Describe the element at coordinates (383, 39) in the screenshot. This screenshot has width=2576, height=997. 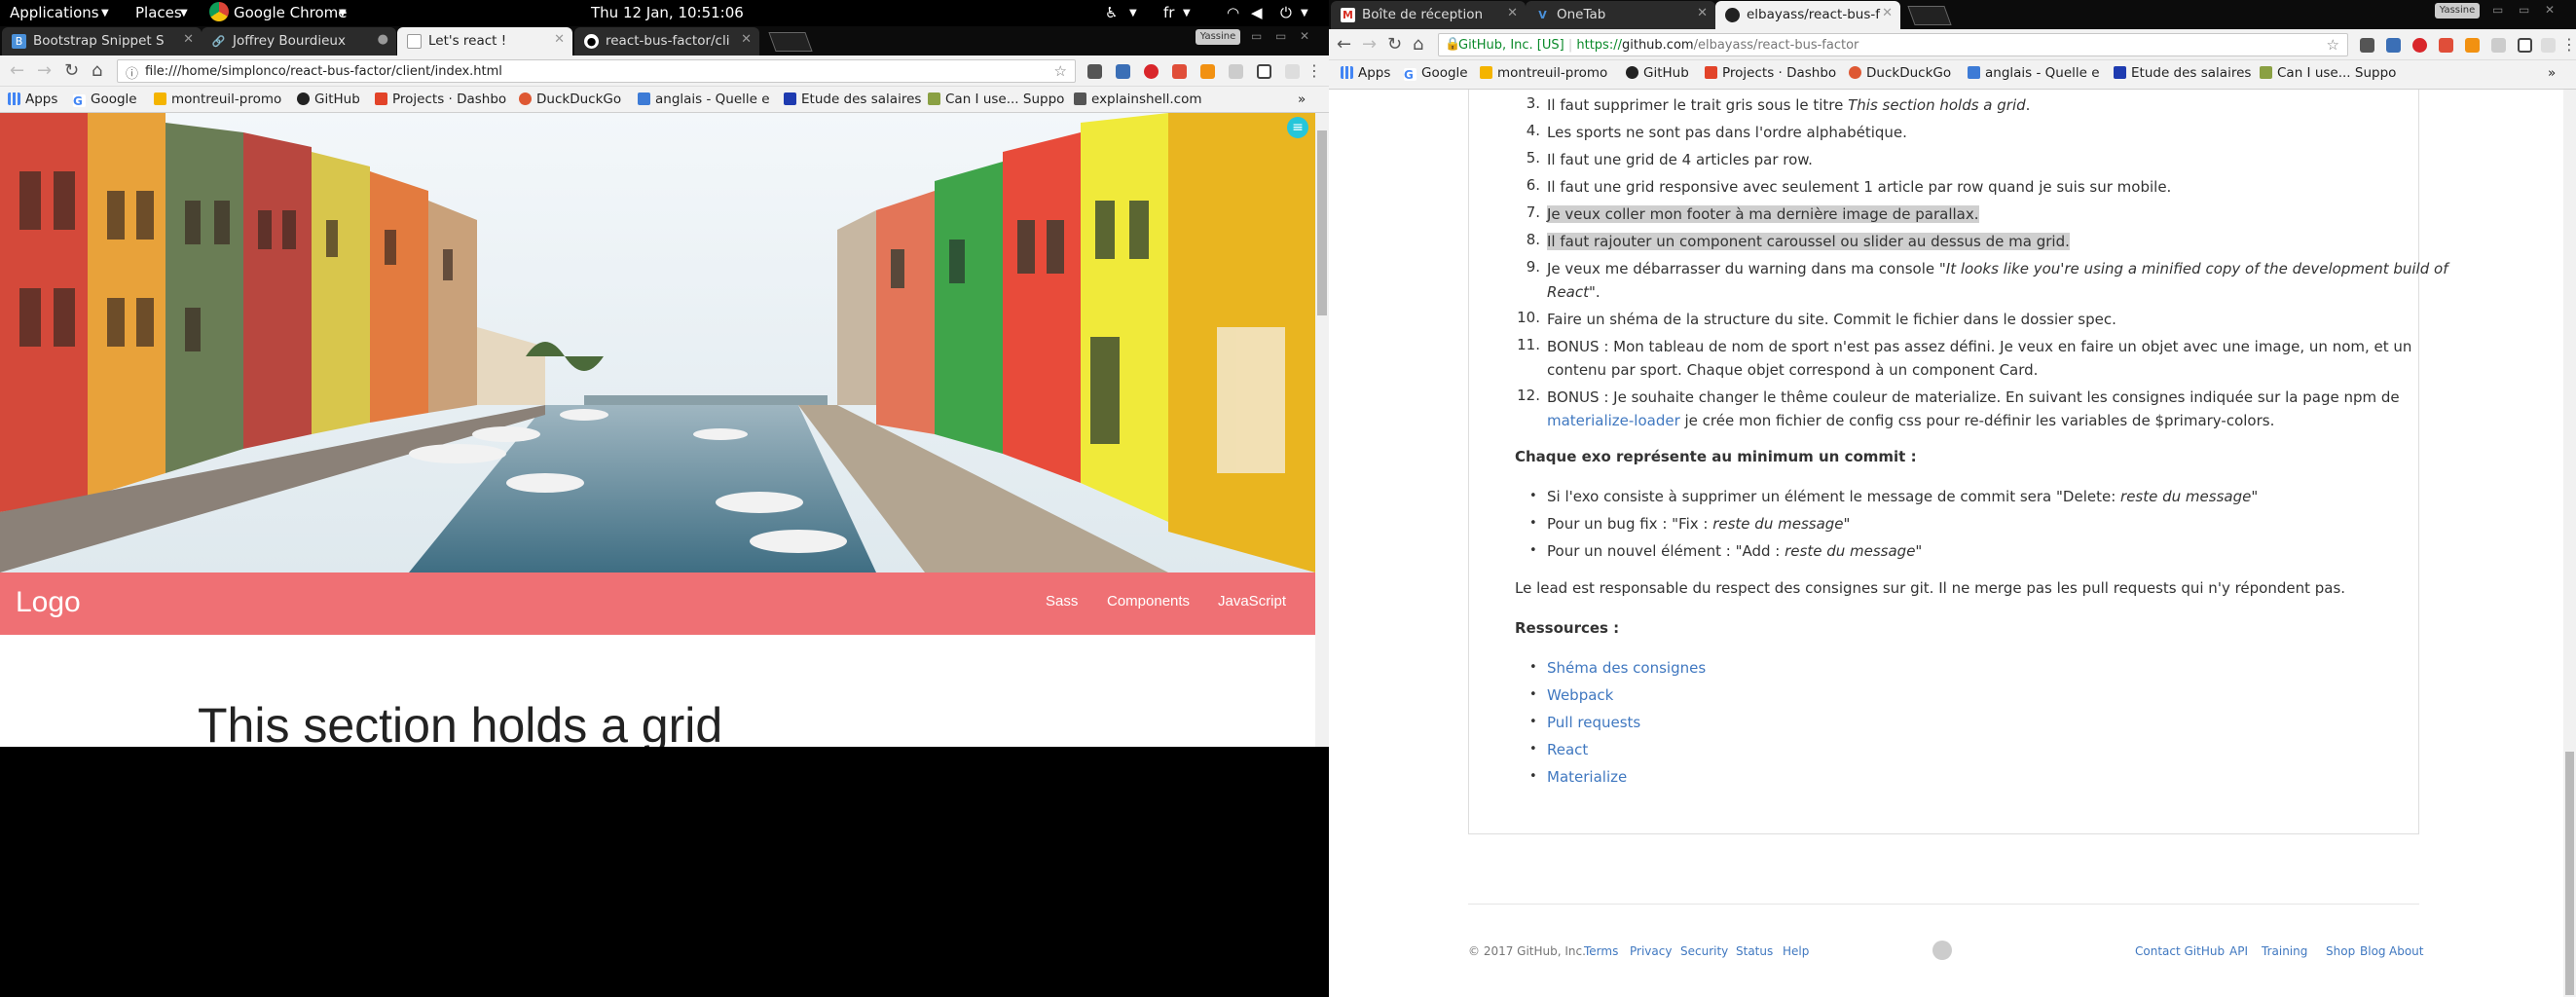
I see `close-icon: ●` at that location.